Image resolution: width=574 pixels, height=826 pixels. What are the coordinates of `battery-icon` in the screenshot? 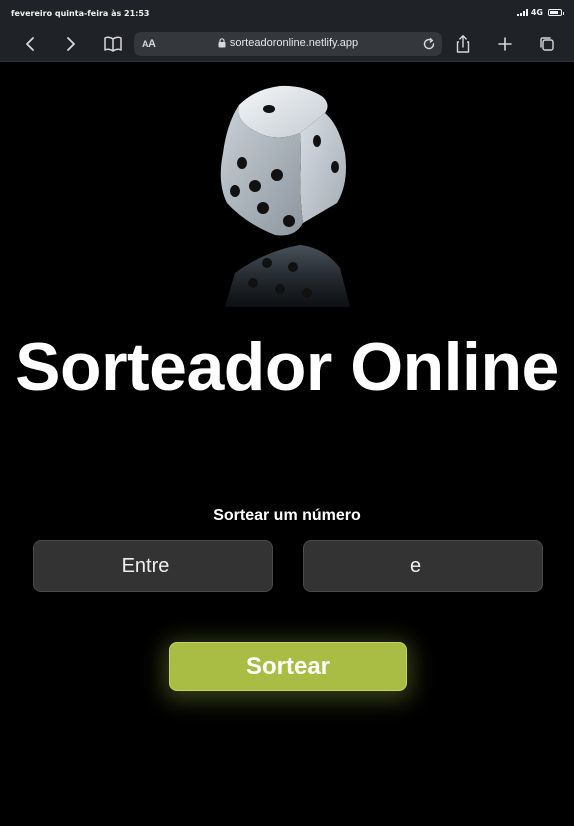 It's located at (556, 12).